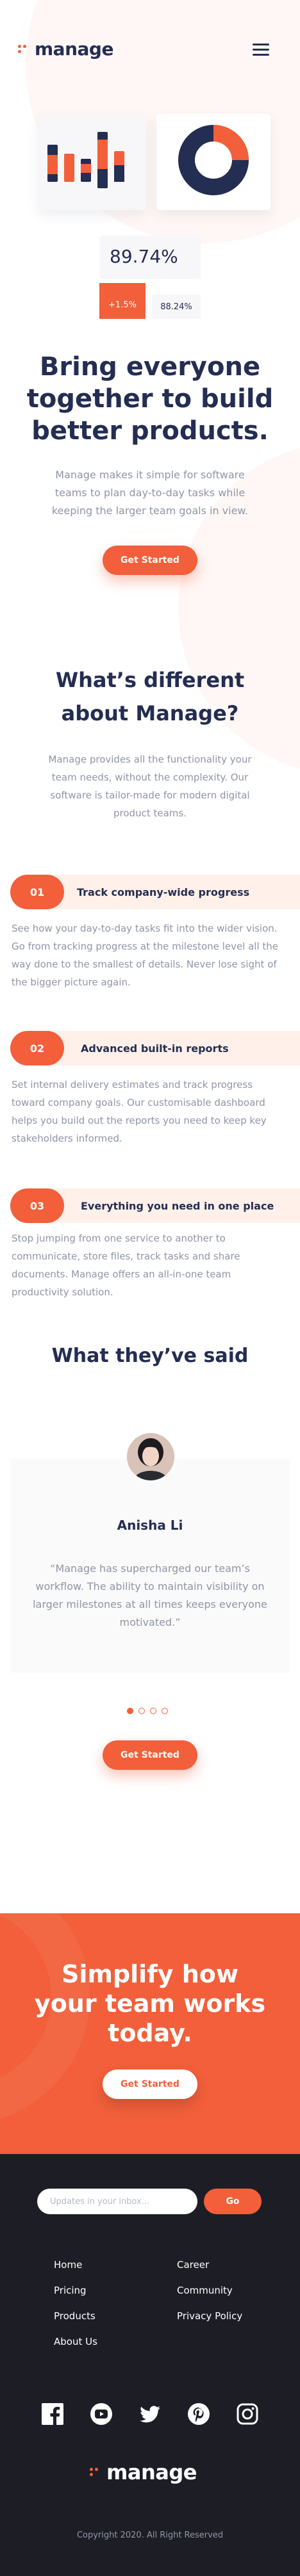  I want to click on section-title-testimonials: What they’ve said, so click(150, 1356).